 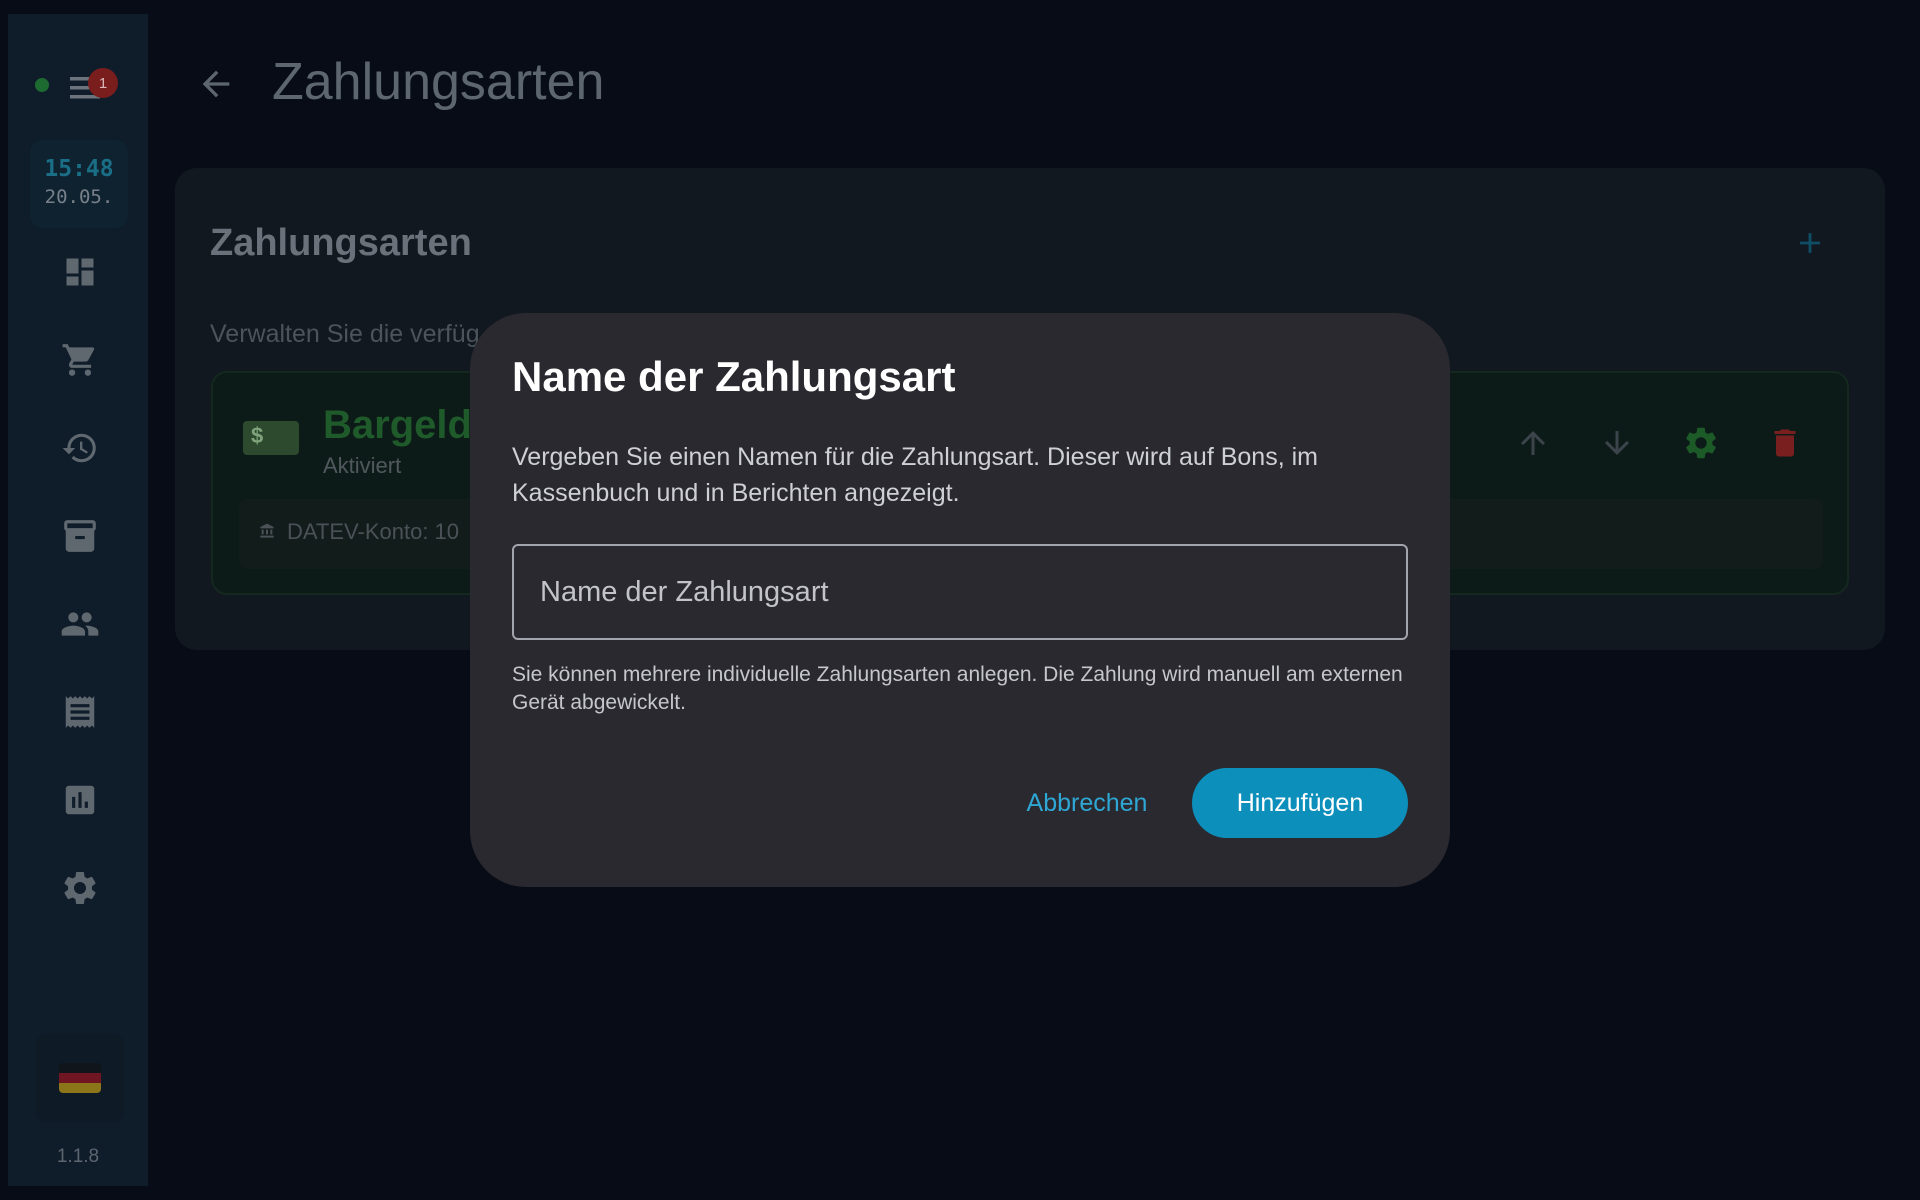 I want to click on nav-dashboard, so click(x=80, y=272).